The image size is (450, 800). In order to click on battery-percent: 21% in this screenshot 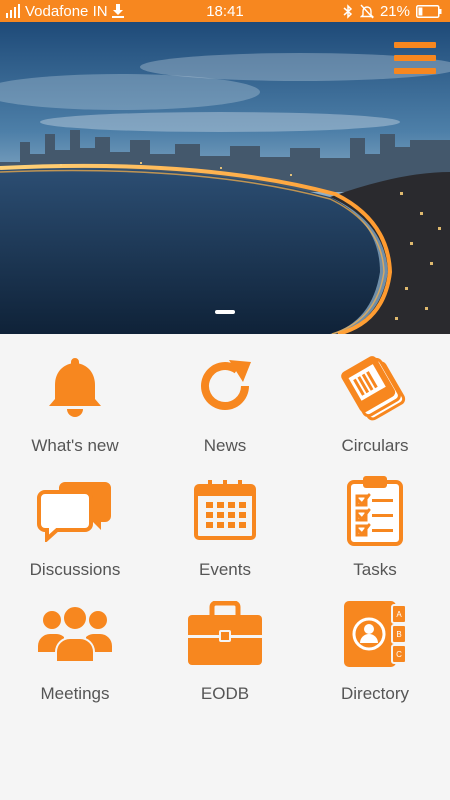, I will do `click(394, 11)`.